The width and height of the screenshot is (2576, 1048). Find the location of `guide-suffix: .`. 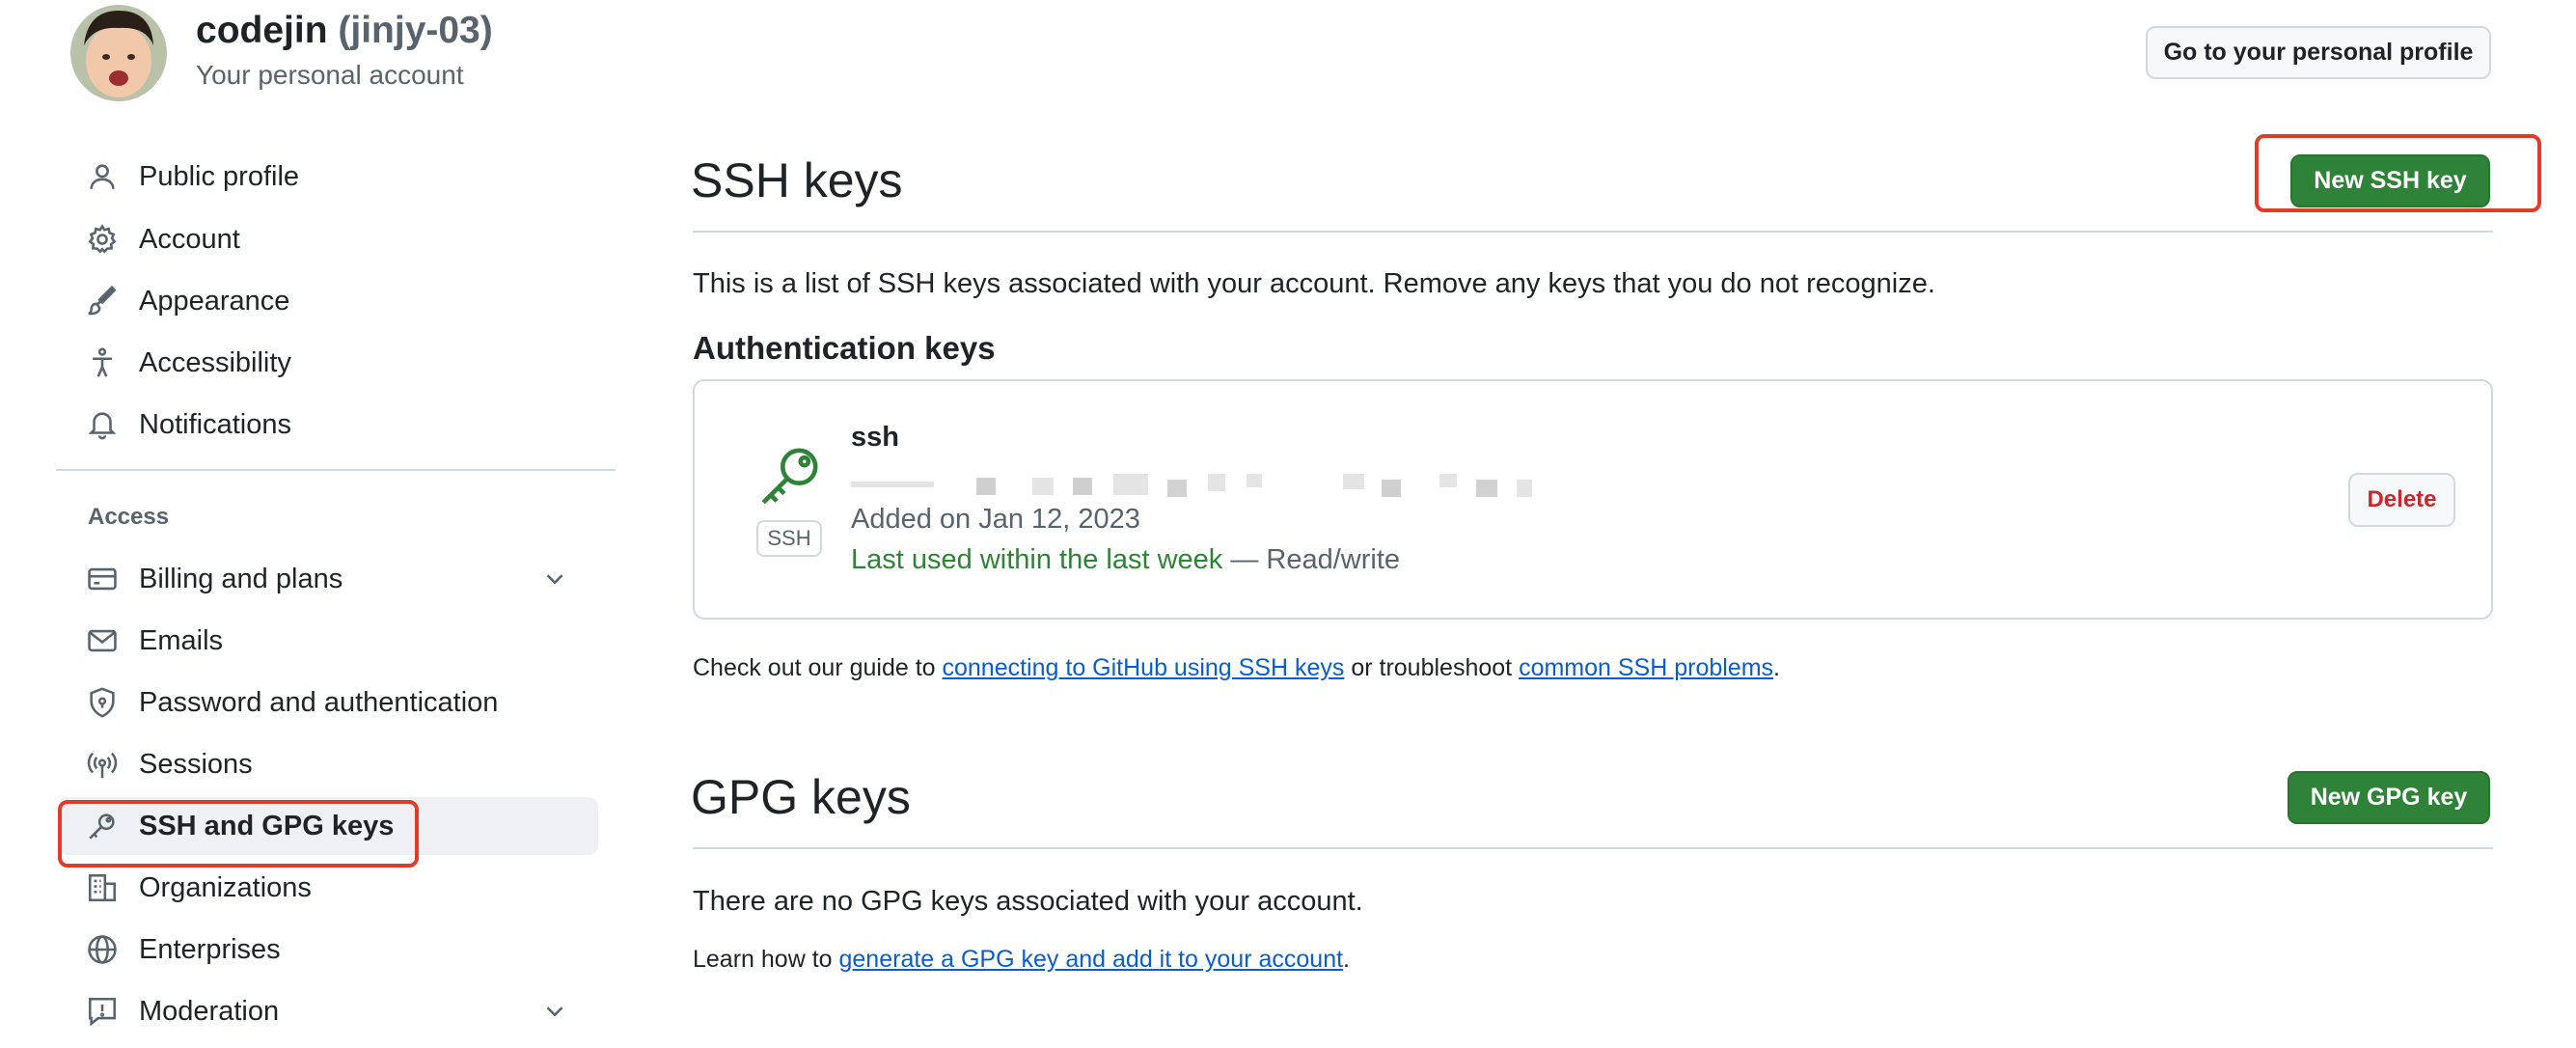

guide-suffix: . is located at coordinates (1776, 667).